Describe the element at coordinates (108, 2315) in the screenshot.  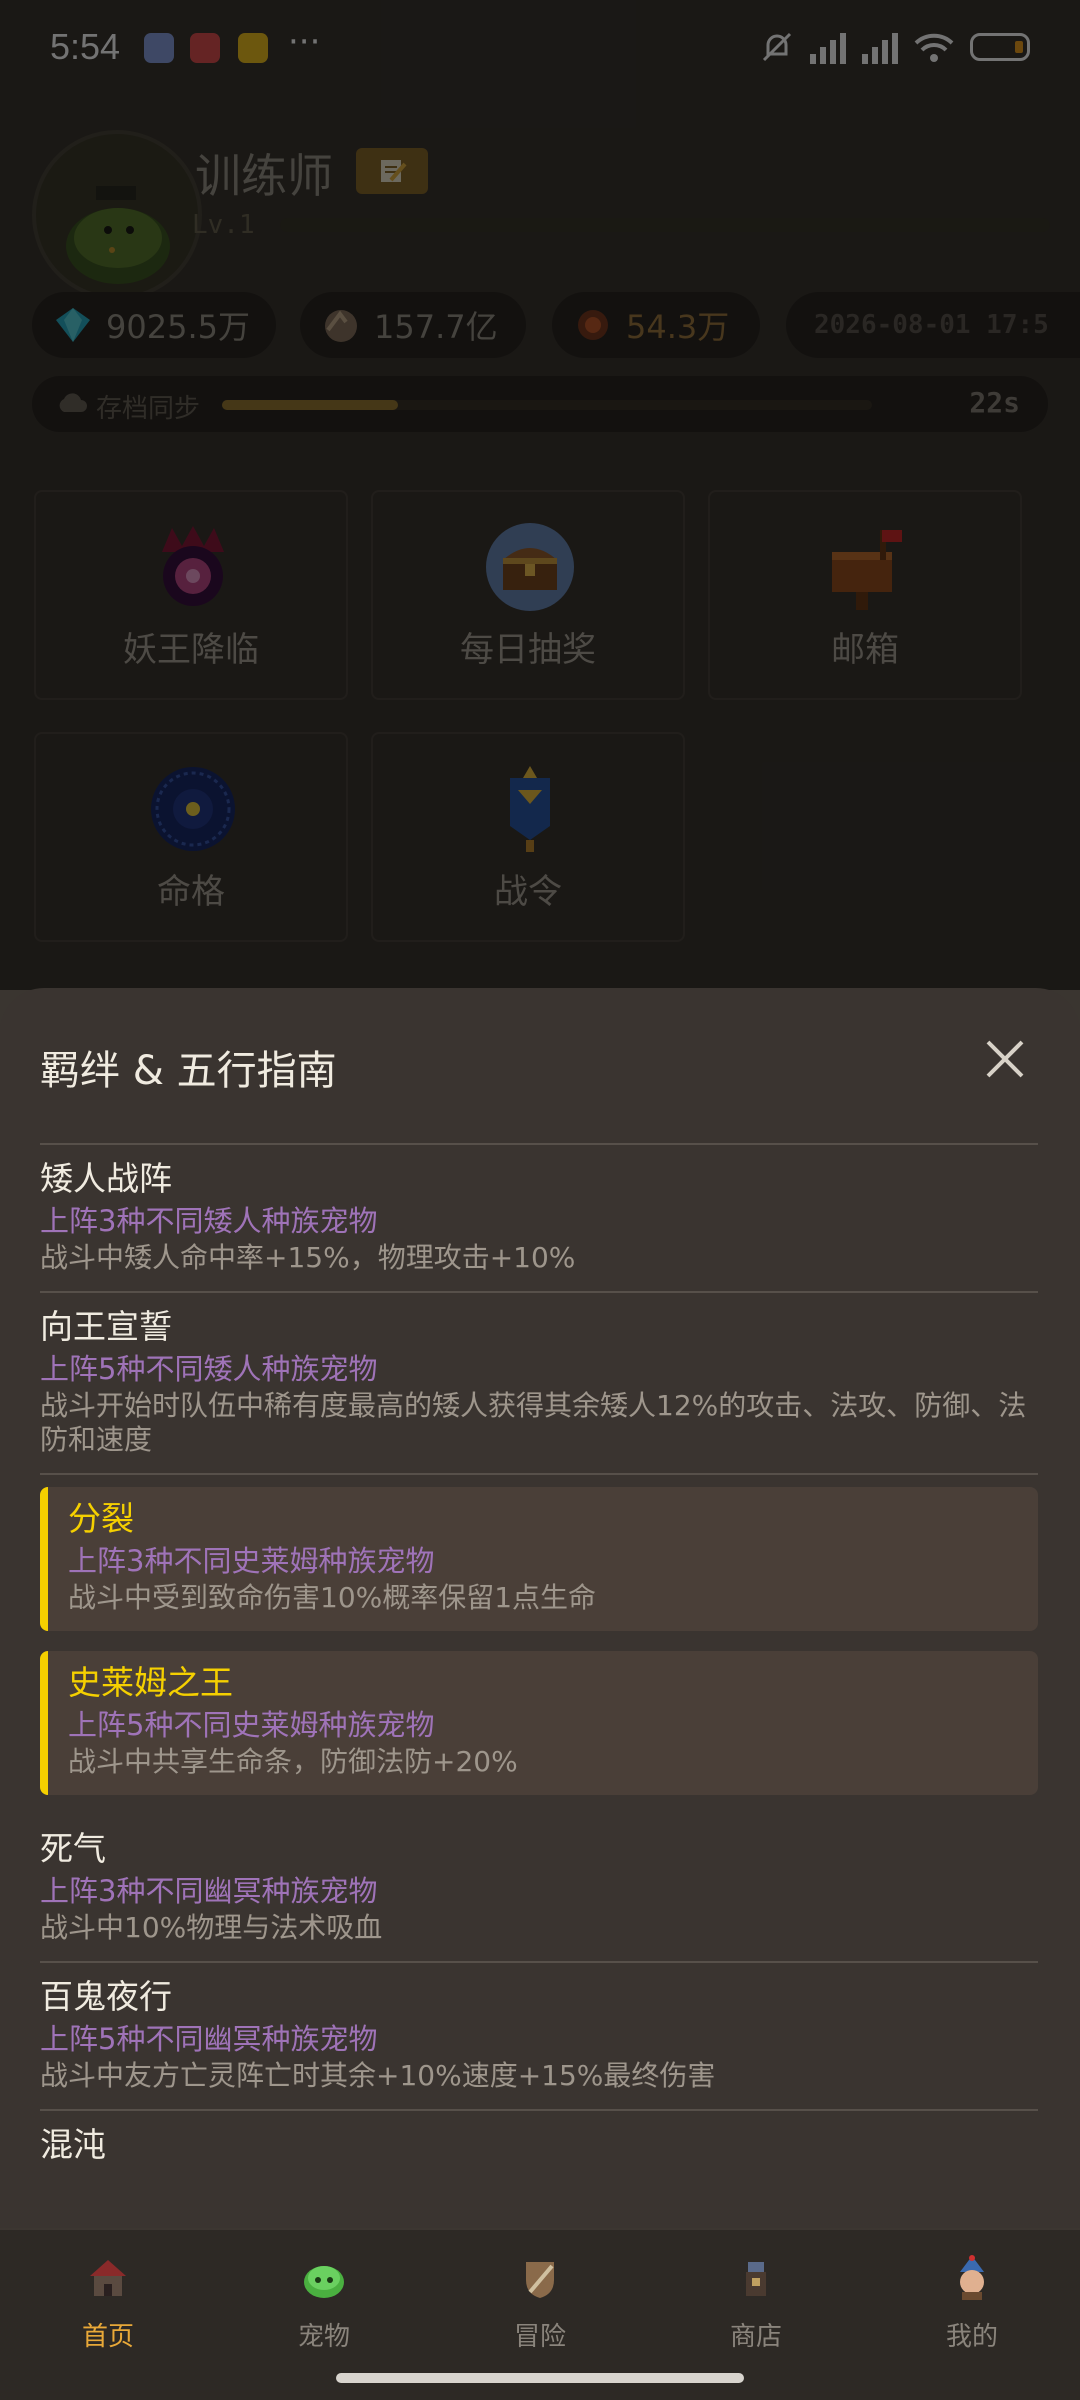
I see `nav-home: 首页` at that location.